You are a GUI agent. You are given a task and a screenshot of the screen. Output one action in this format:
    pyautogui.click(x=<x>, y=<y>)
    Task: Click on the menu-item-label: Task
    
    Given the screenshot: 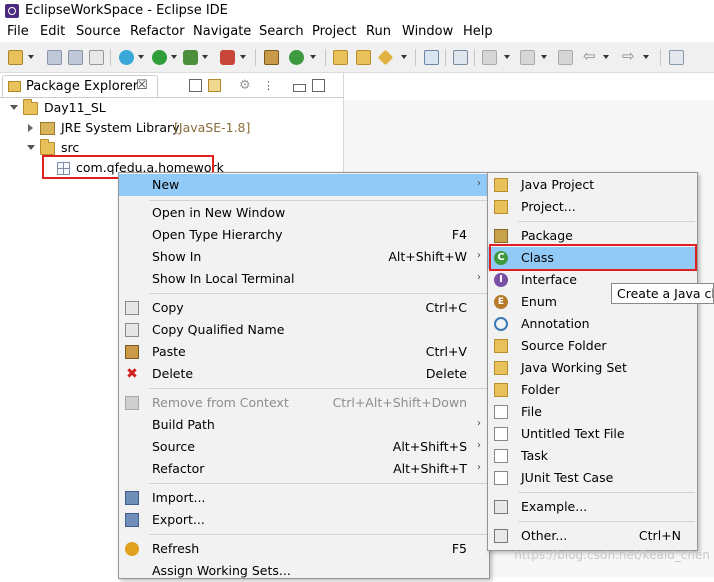 What is the action you would take?
    pyautogui.click(x=534, y=455)
    